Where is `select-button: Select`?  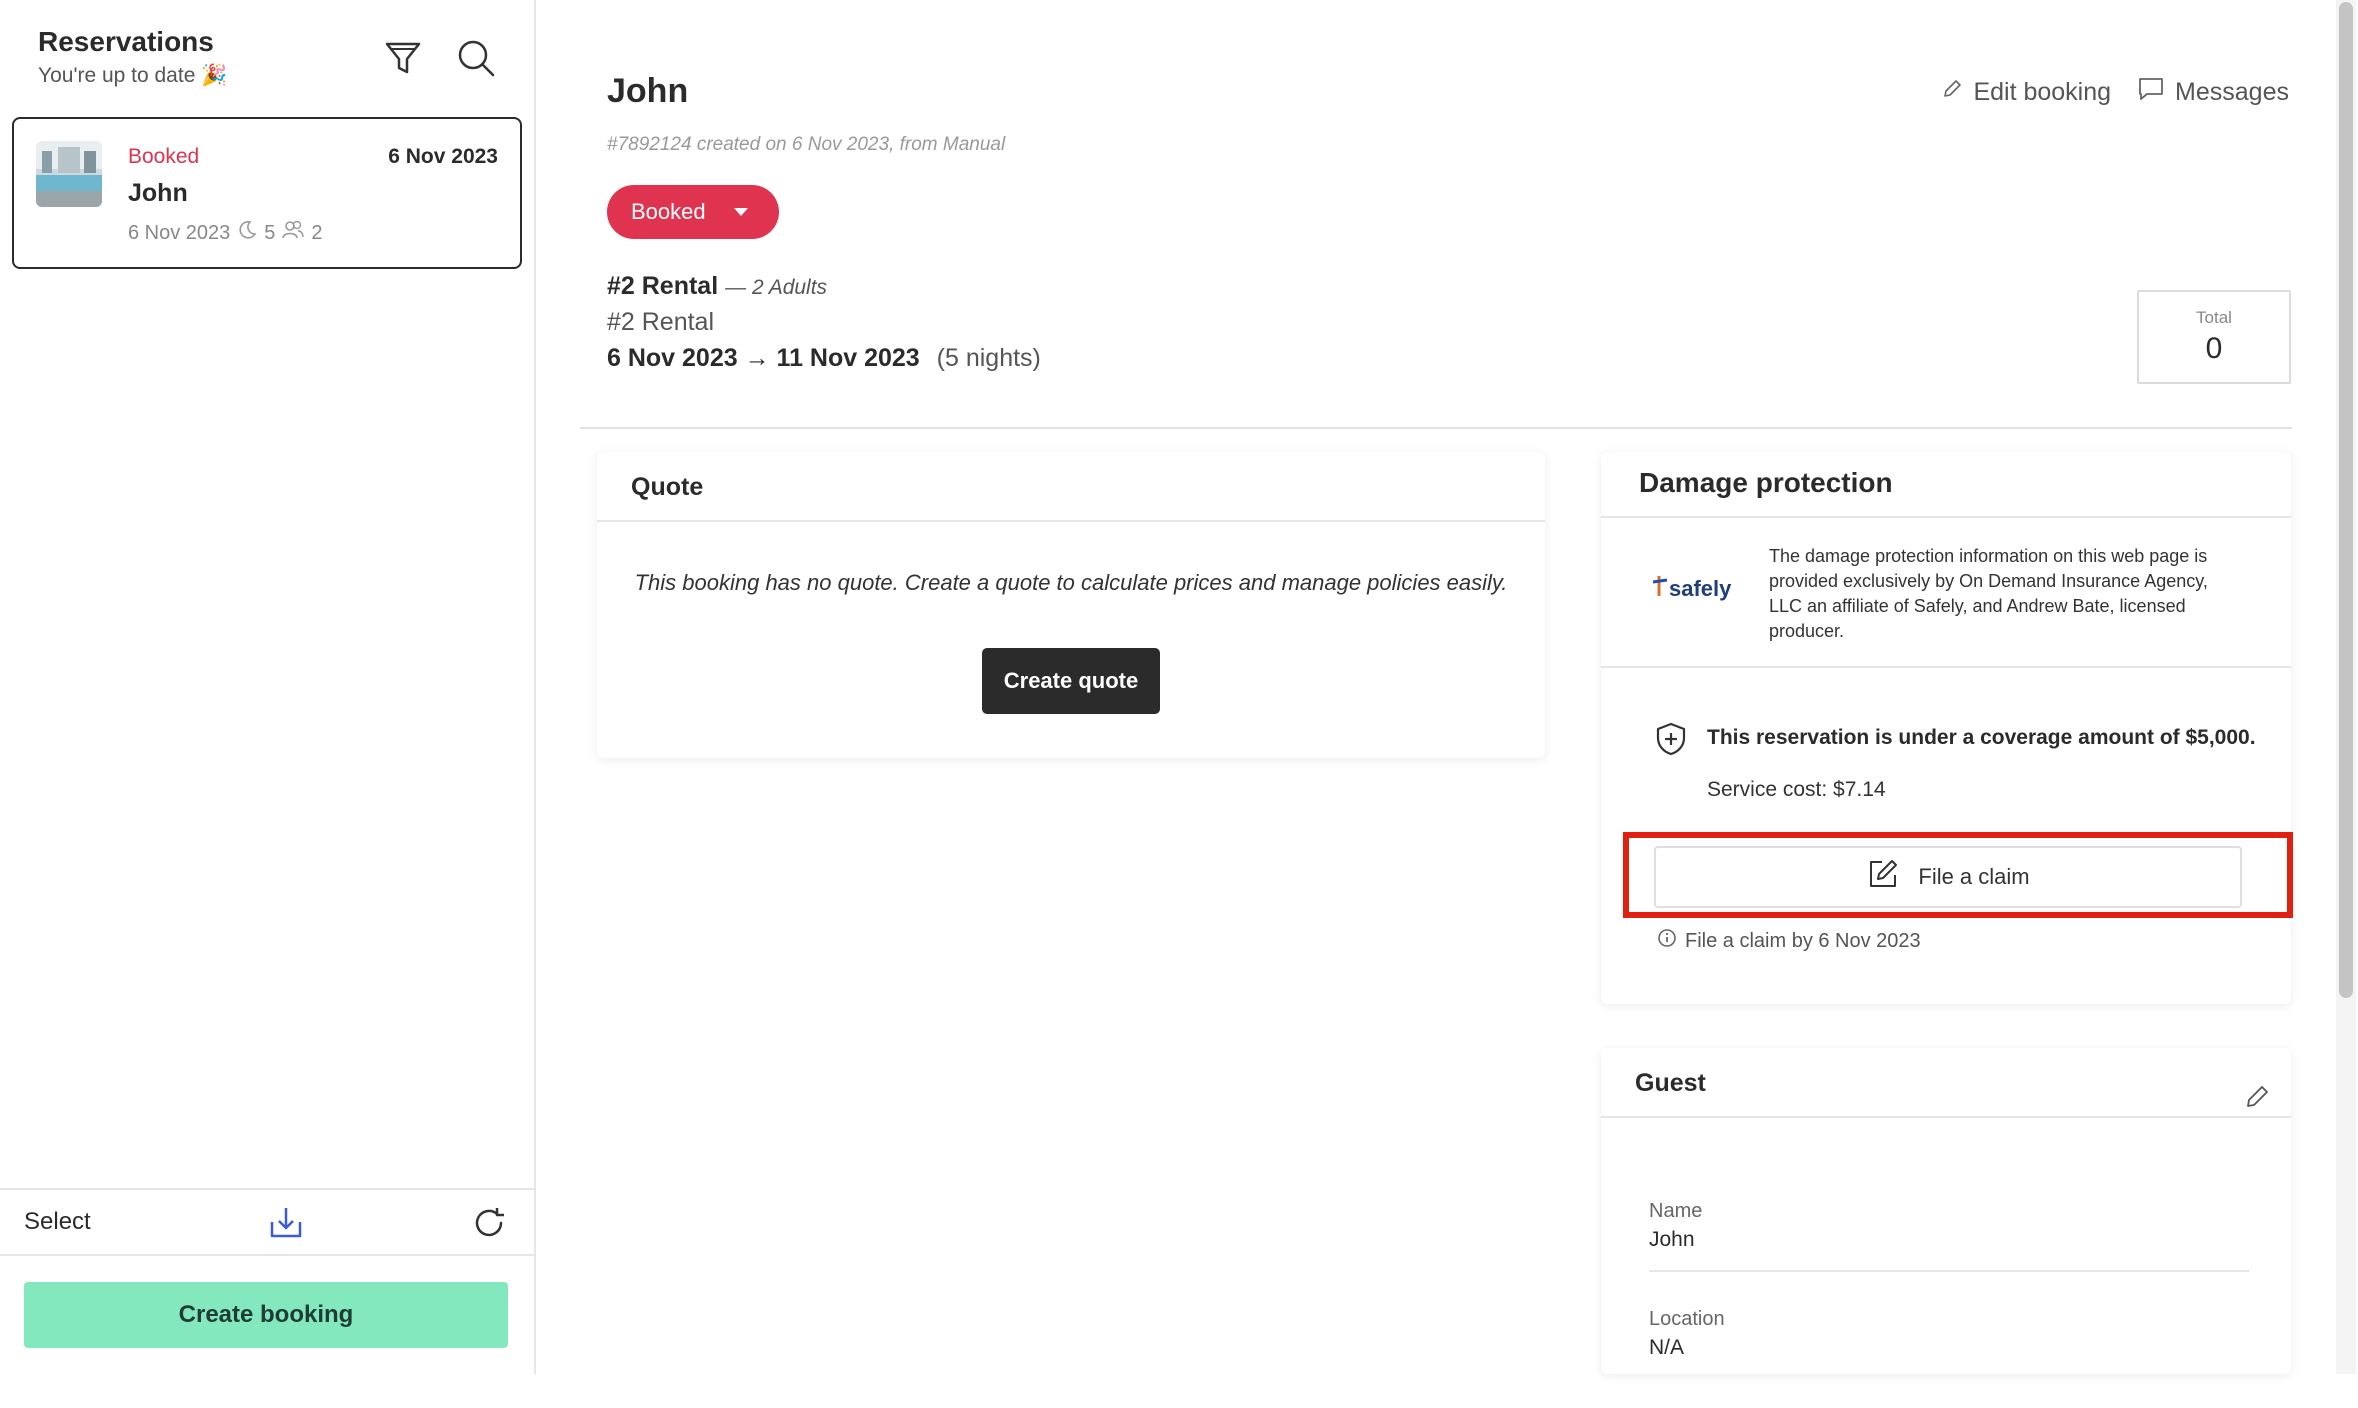
select-button: Select is located at coordinates (57, 1222).